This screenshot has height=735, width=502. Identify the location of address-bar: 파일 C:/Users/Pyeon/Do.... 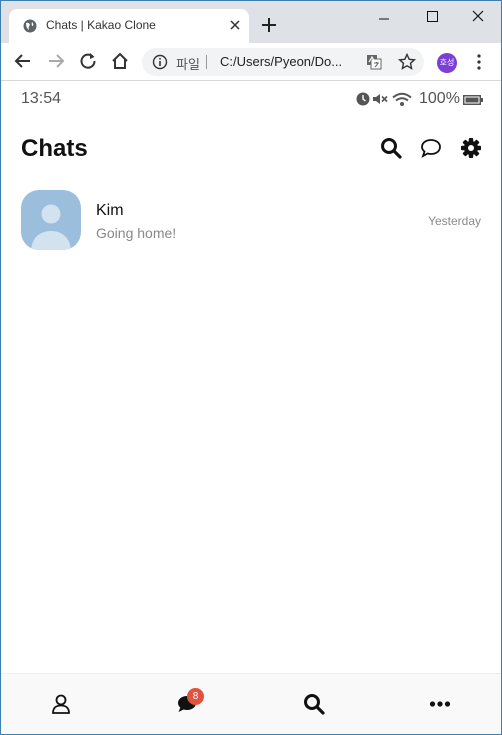
(283, 62).